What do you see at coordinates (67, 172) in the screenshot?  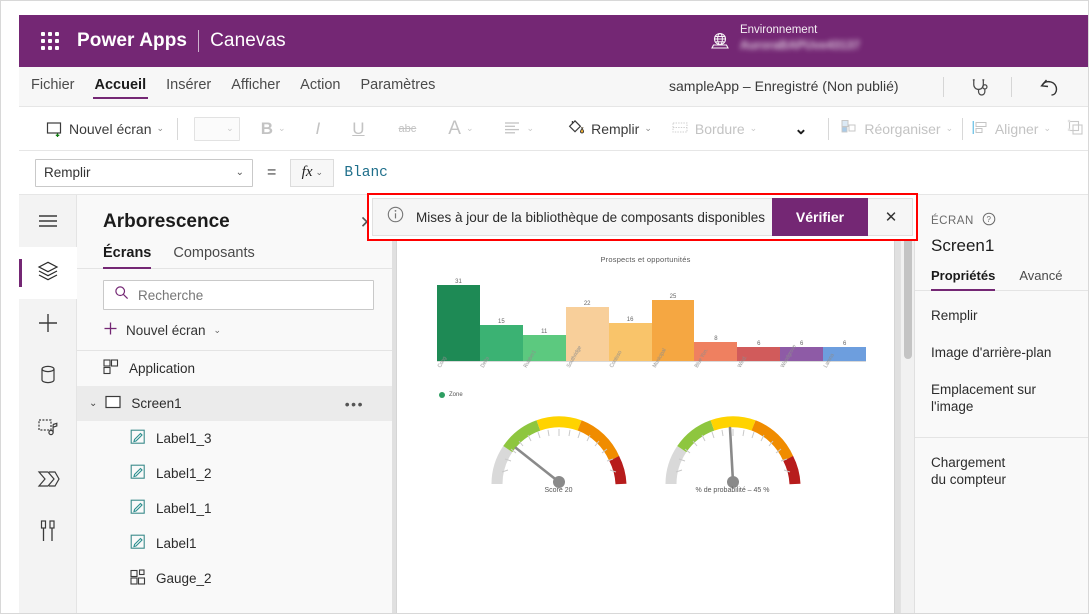 I see `property-select-value: Remplir` at bounding box center [67, 172].